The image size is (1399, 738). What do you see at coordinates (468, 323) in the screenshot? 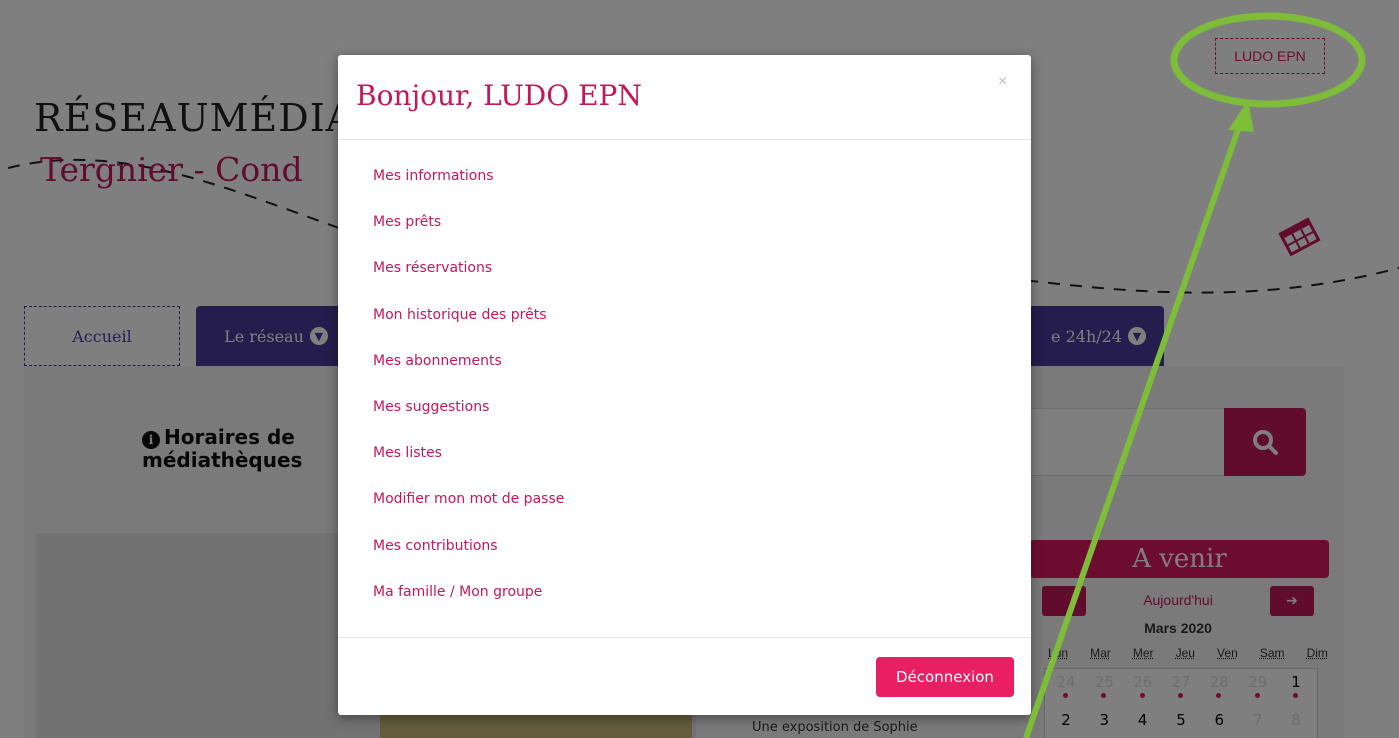
I see `menu-item-historique-prets: Mon historique des prêts` at bounding box center [468, 323].